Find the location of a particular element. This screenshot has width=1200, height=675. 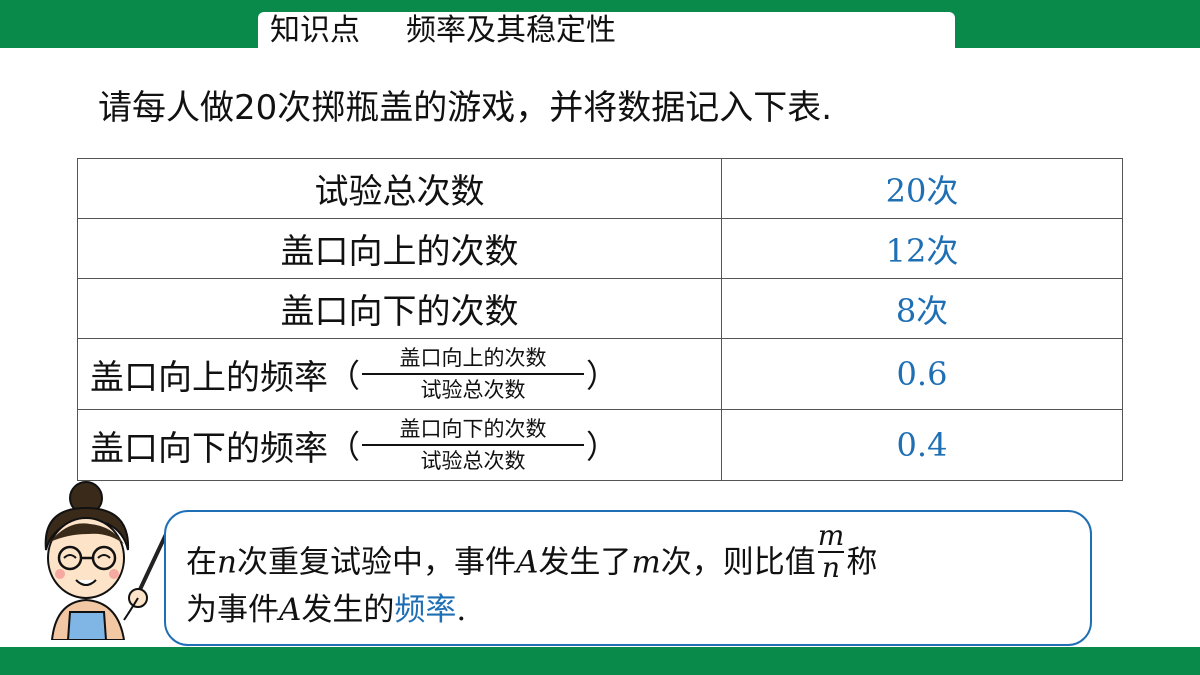

note-text: 为事件 is located at coordinates (232, 610).